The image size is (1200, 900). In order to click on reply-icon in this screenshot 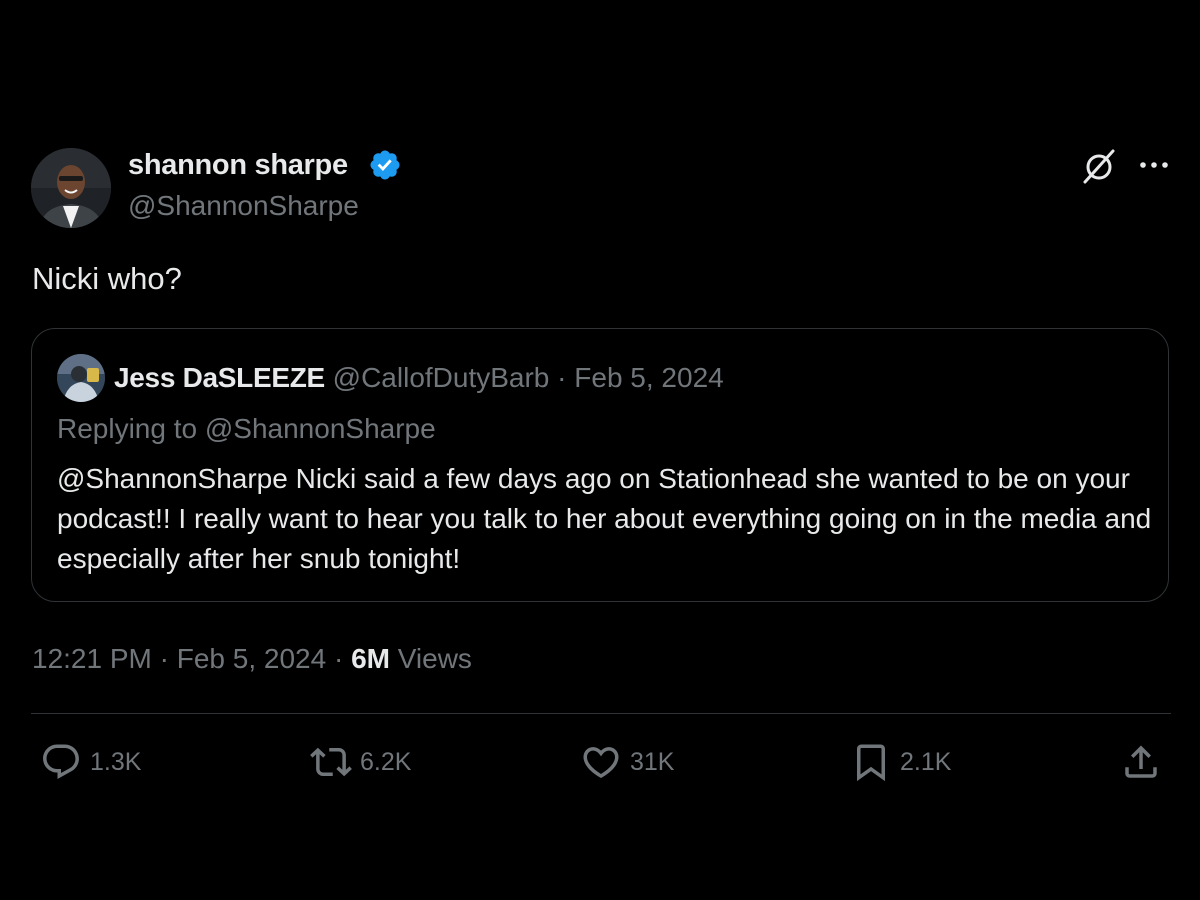, I will do `click(61, 761)`.